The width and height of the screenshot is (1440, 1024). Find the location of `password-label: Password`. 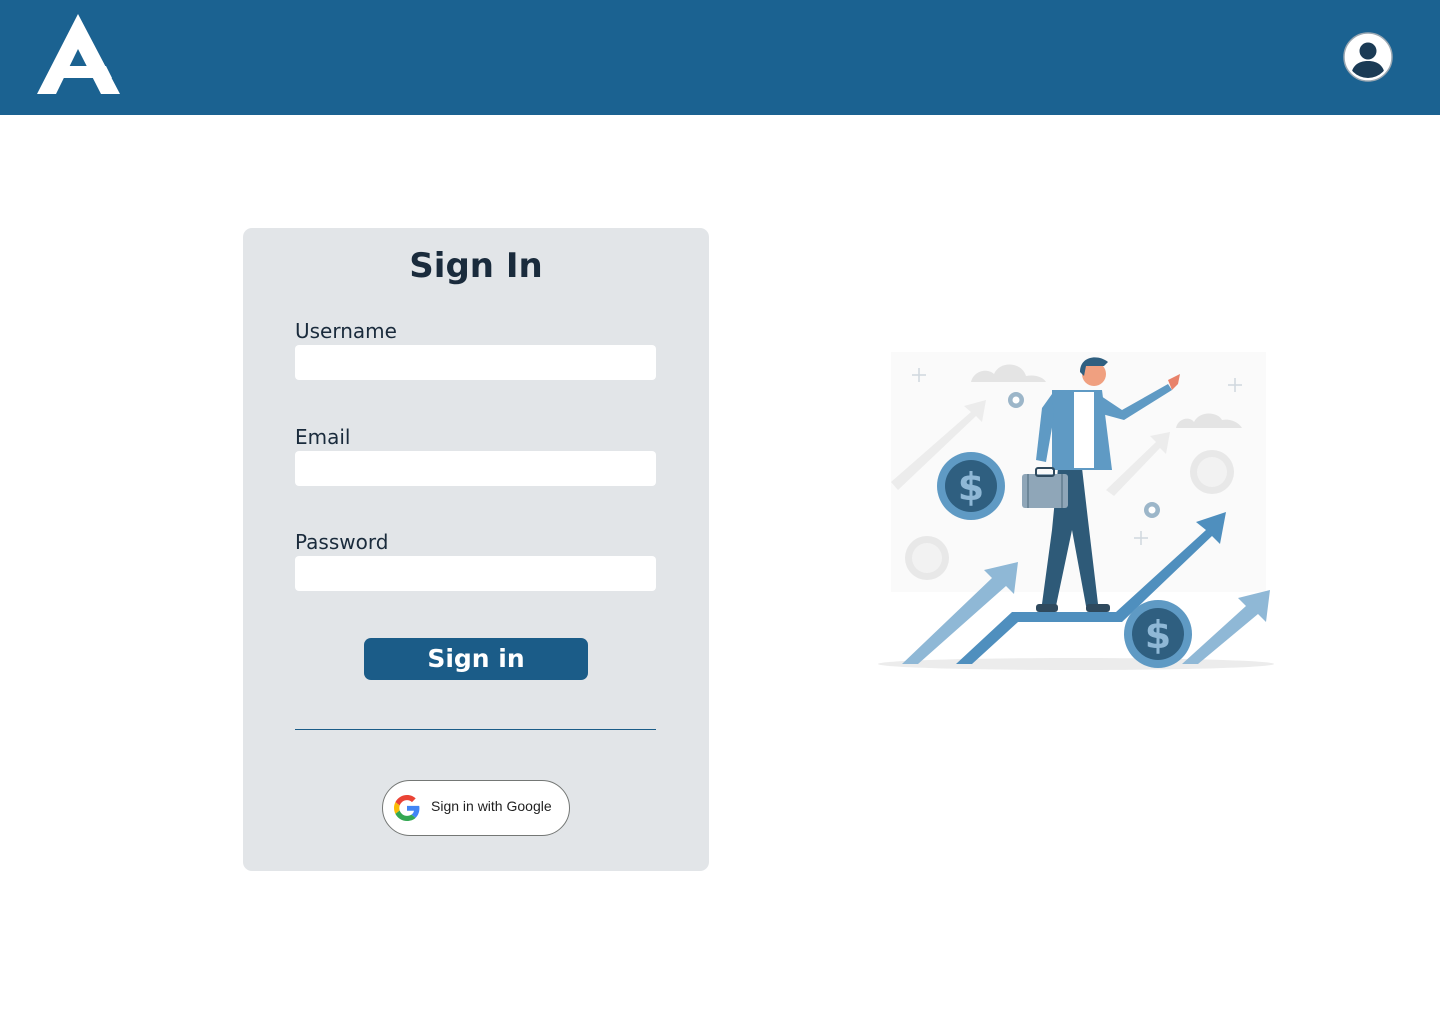

password-label: Password is located at coordinates (342, 542).